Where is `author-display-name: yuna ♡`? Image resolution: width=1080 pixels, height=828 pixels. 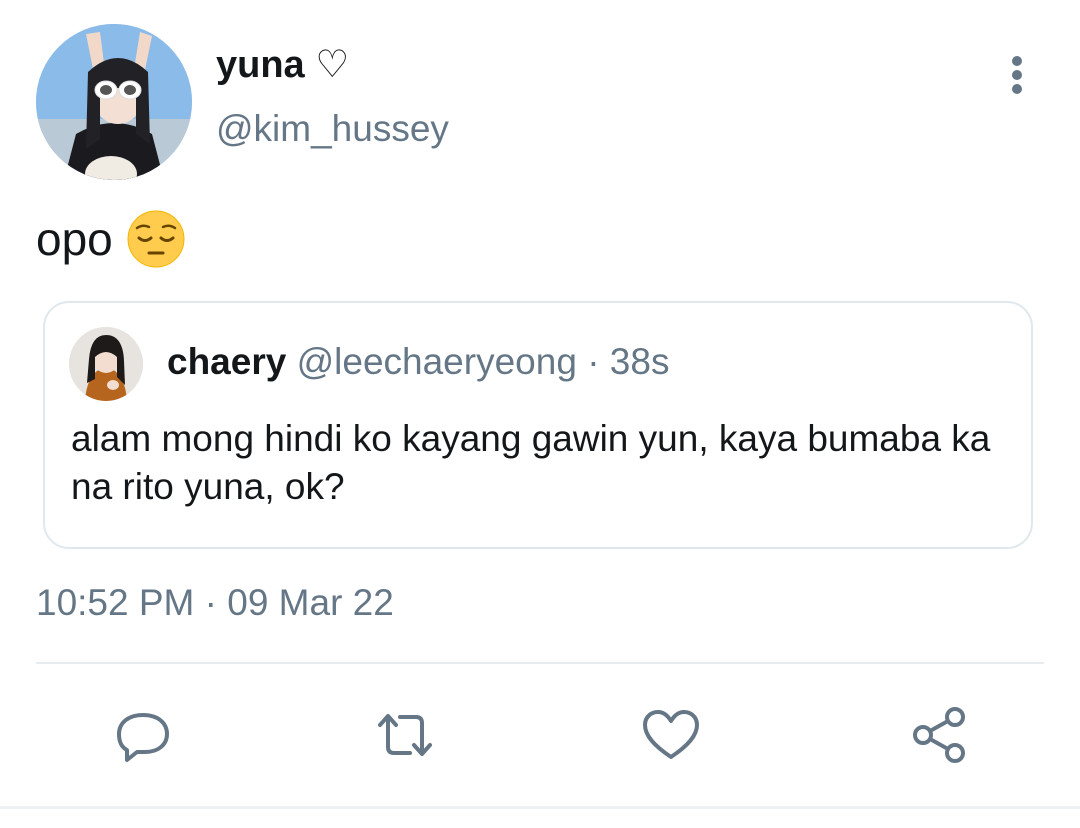 author-display-name: yuna ♡ is located at coordinates (282, 64).